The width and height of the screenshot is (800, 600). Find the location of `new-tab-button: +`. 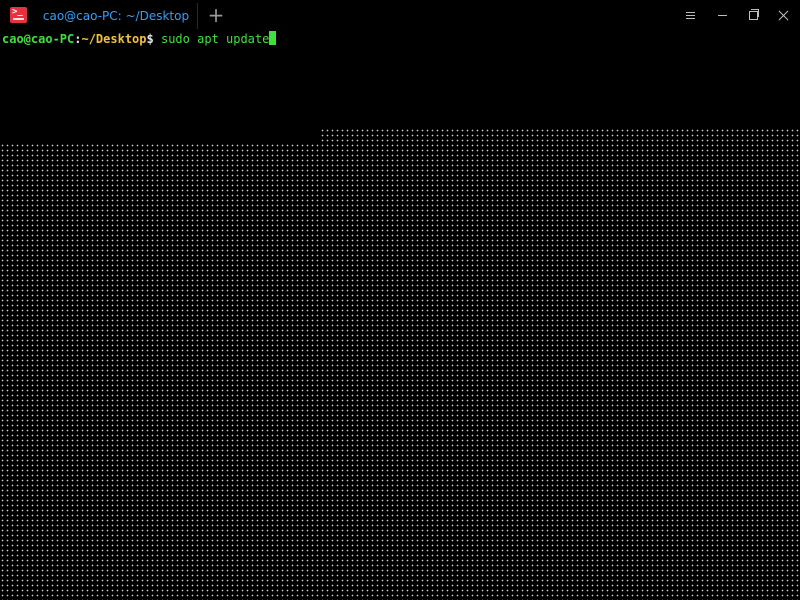

new-tab-button: + is located at coordinates (216, 15).